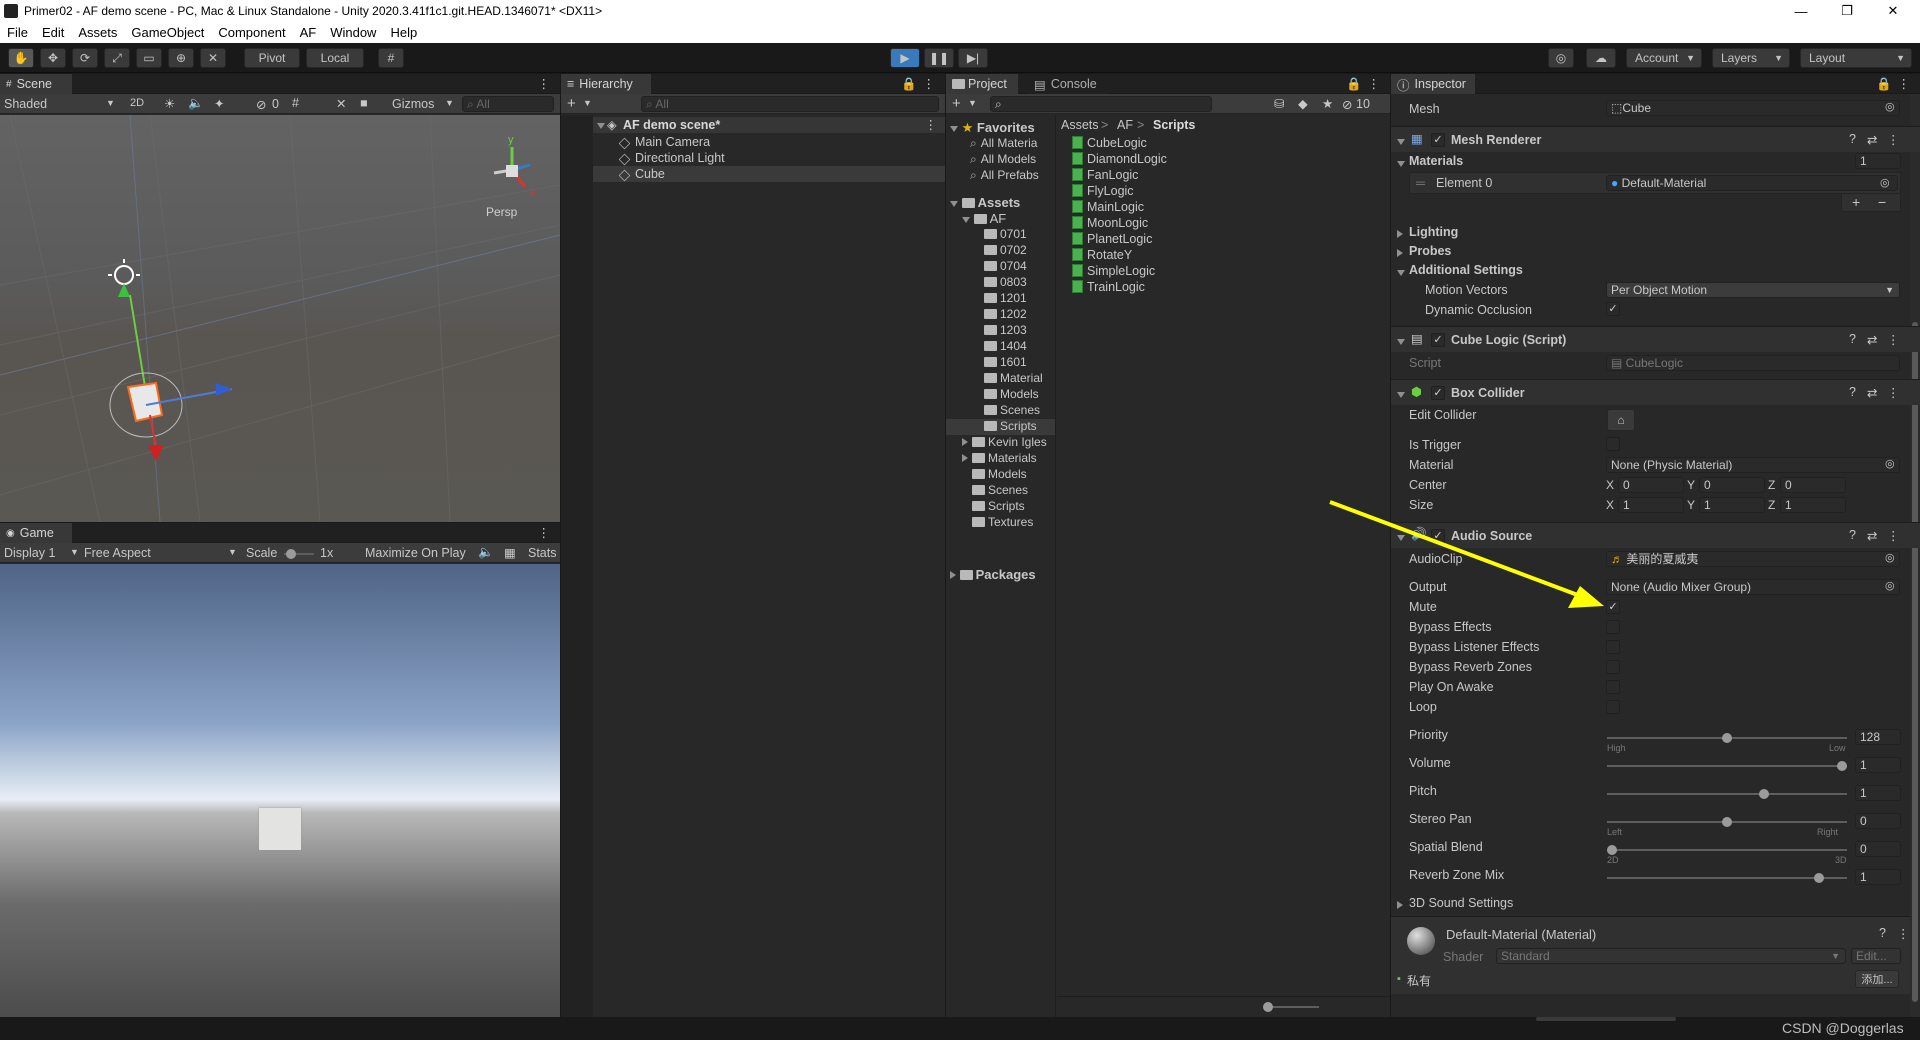 The image size is (1920, 1040). I want to click on script-file: FlyLogic, so click(1103, 191).